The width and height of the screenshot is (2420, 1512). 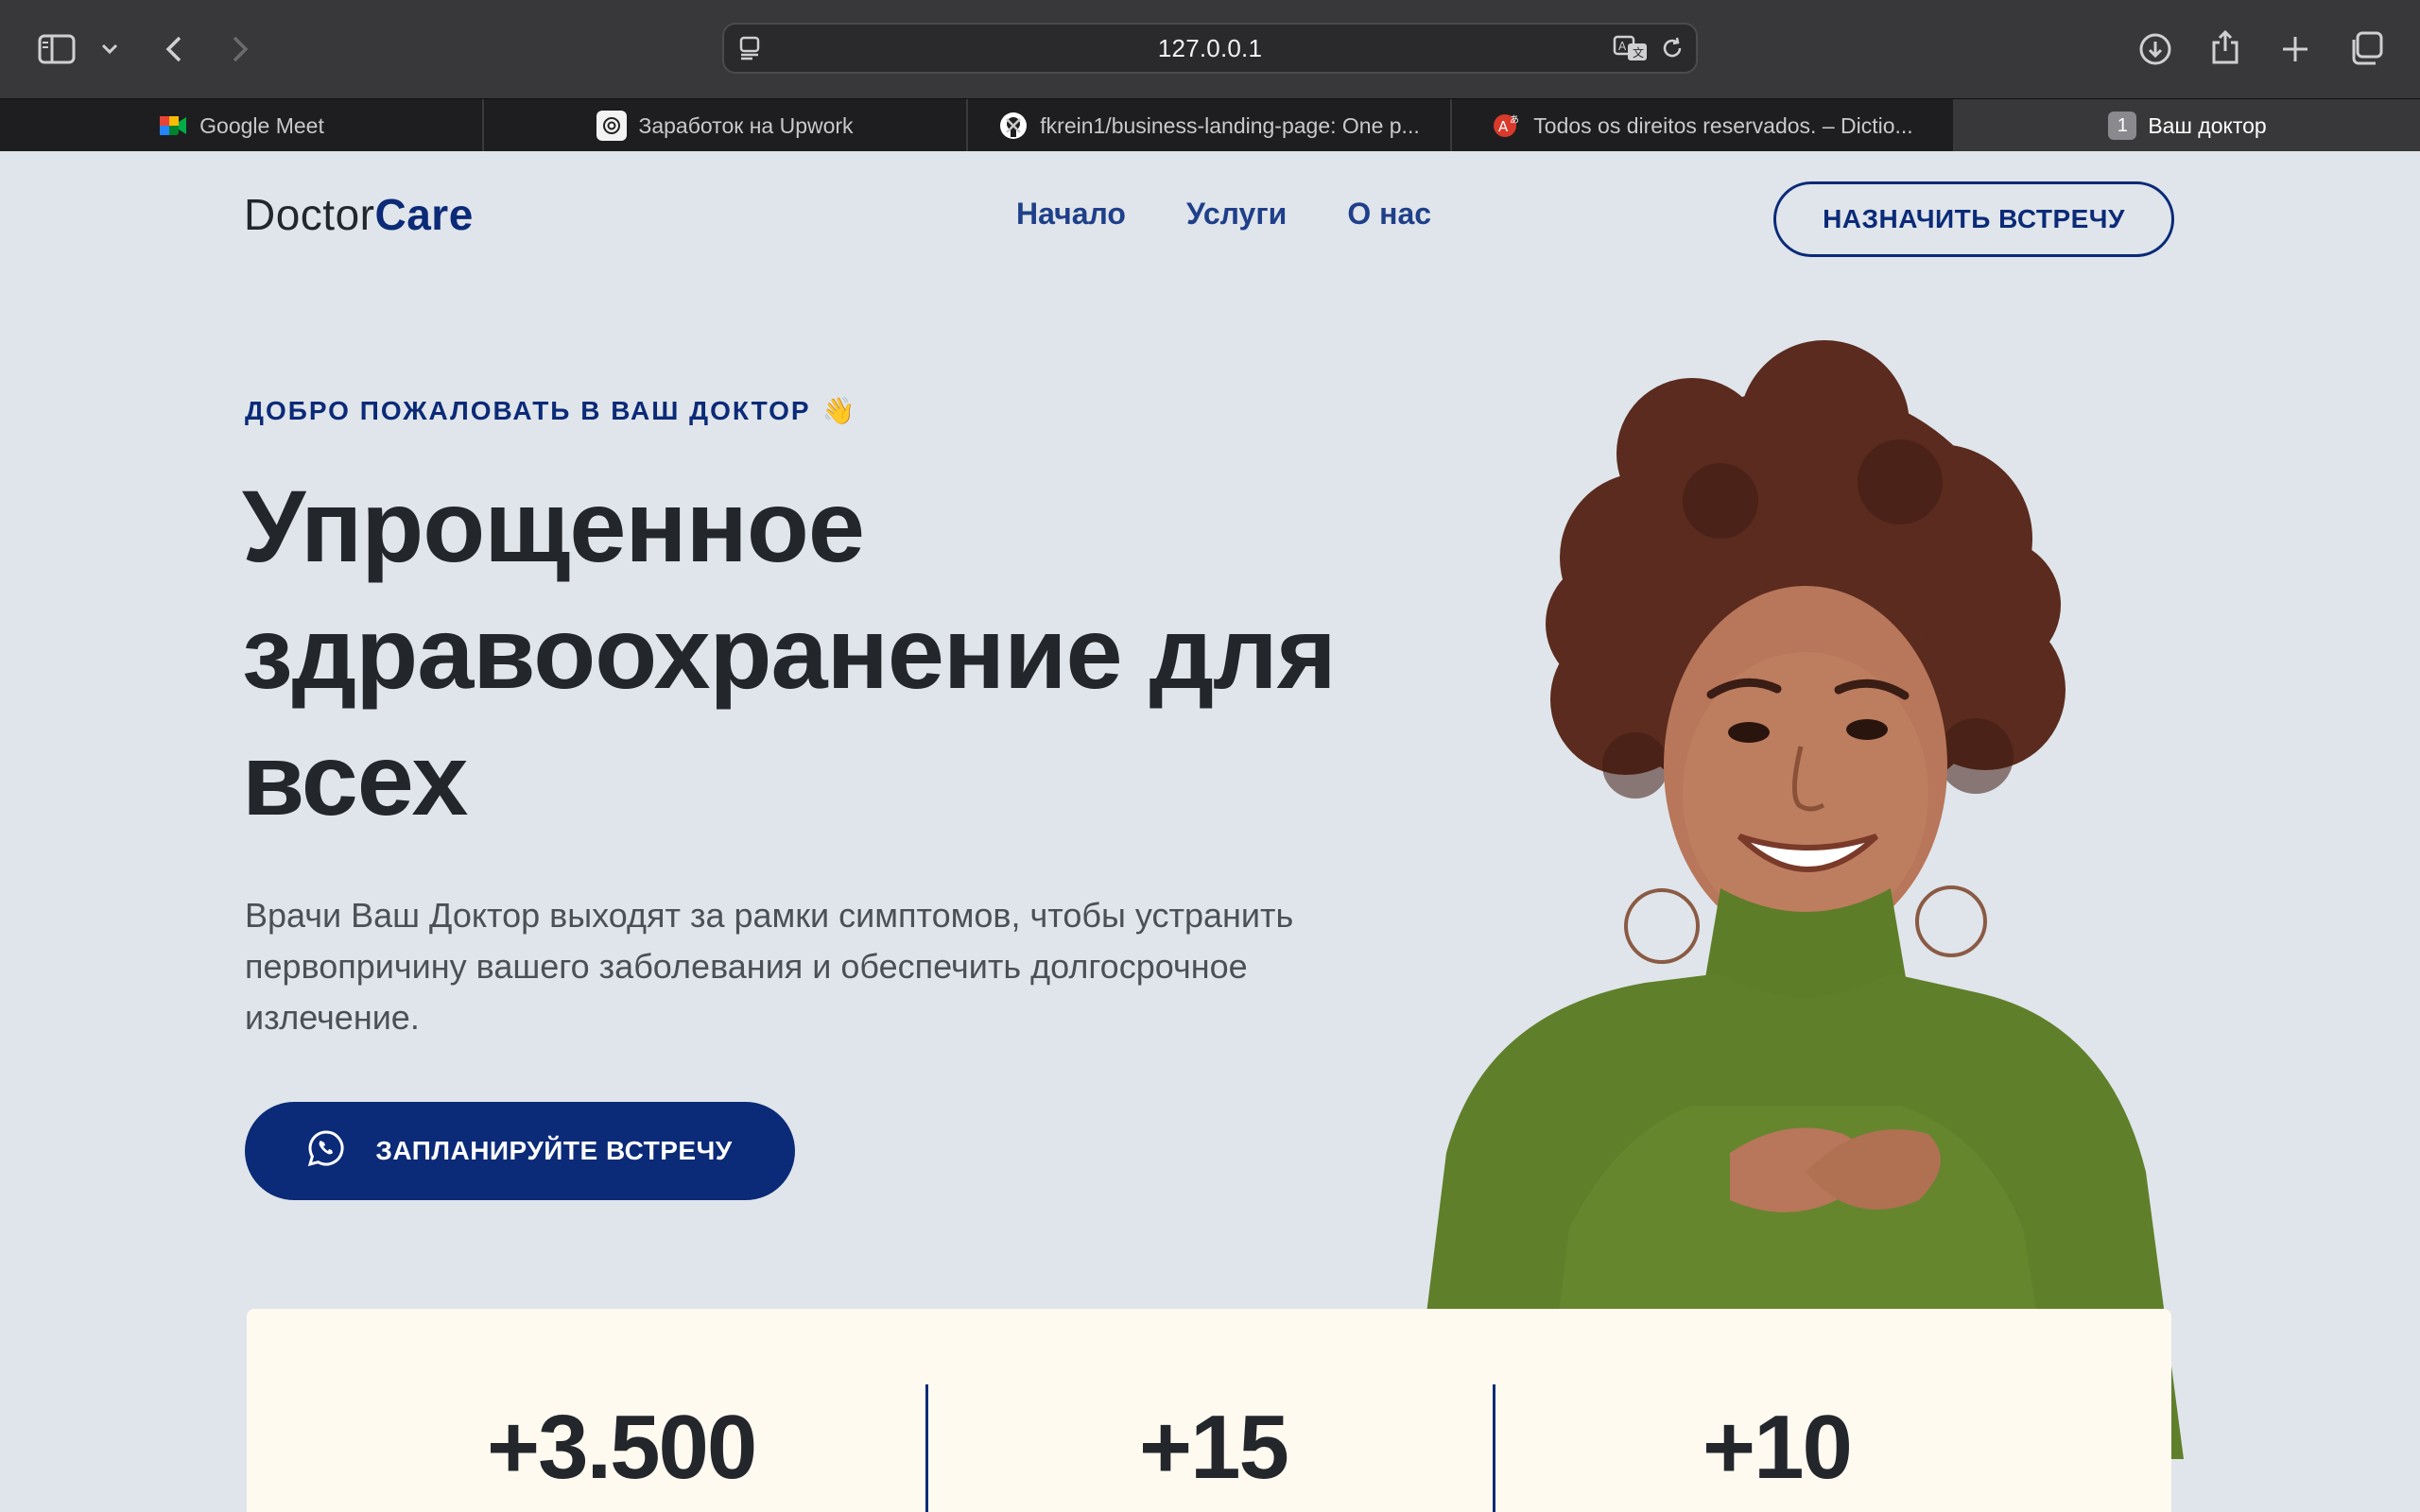 I want to click on chevron-down-icon, so click(x=109, y=49).